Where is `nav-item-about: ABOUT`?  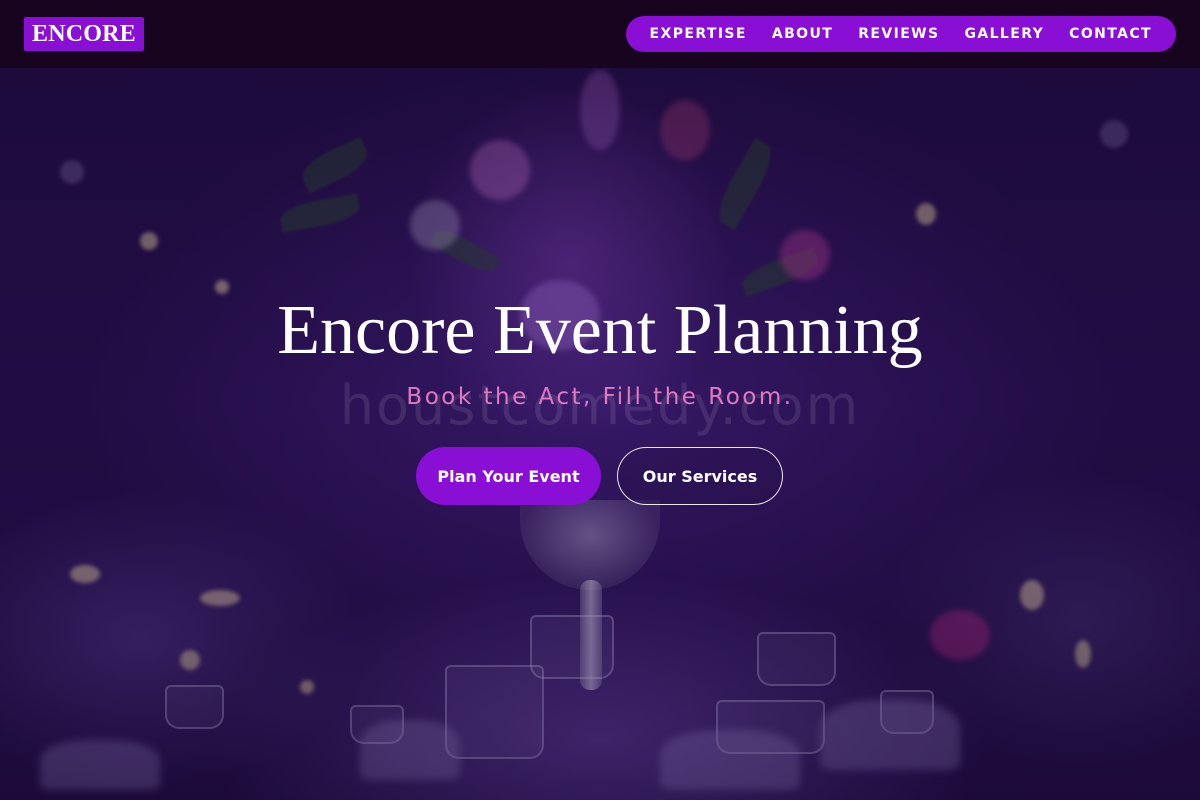
nav-item-about: ABOUT is located at coordinates (802, 34).